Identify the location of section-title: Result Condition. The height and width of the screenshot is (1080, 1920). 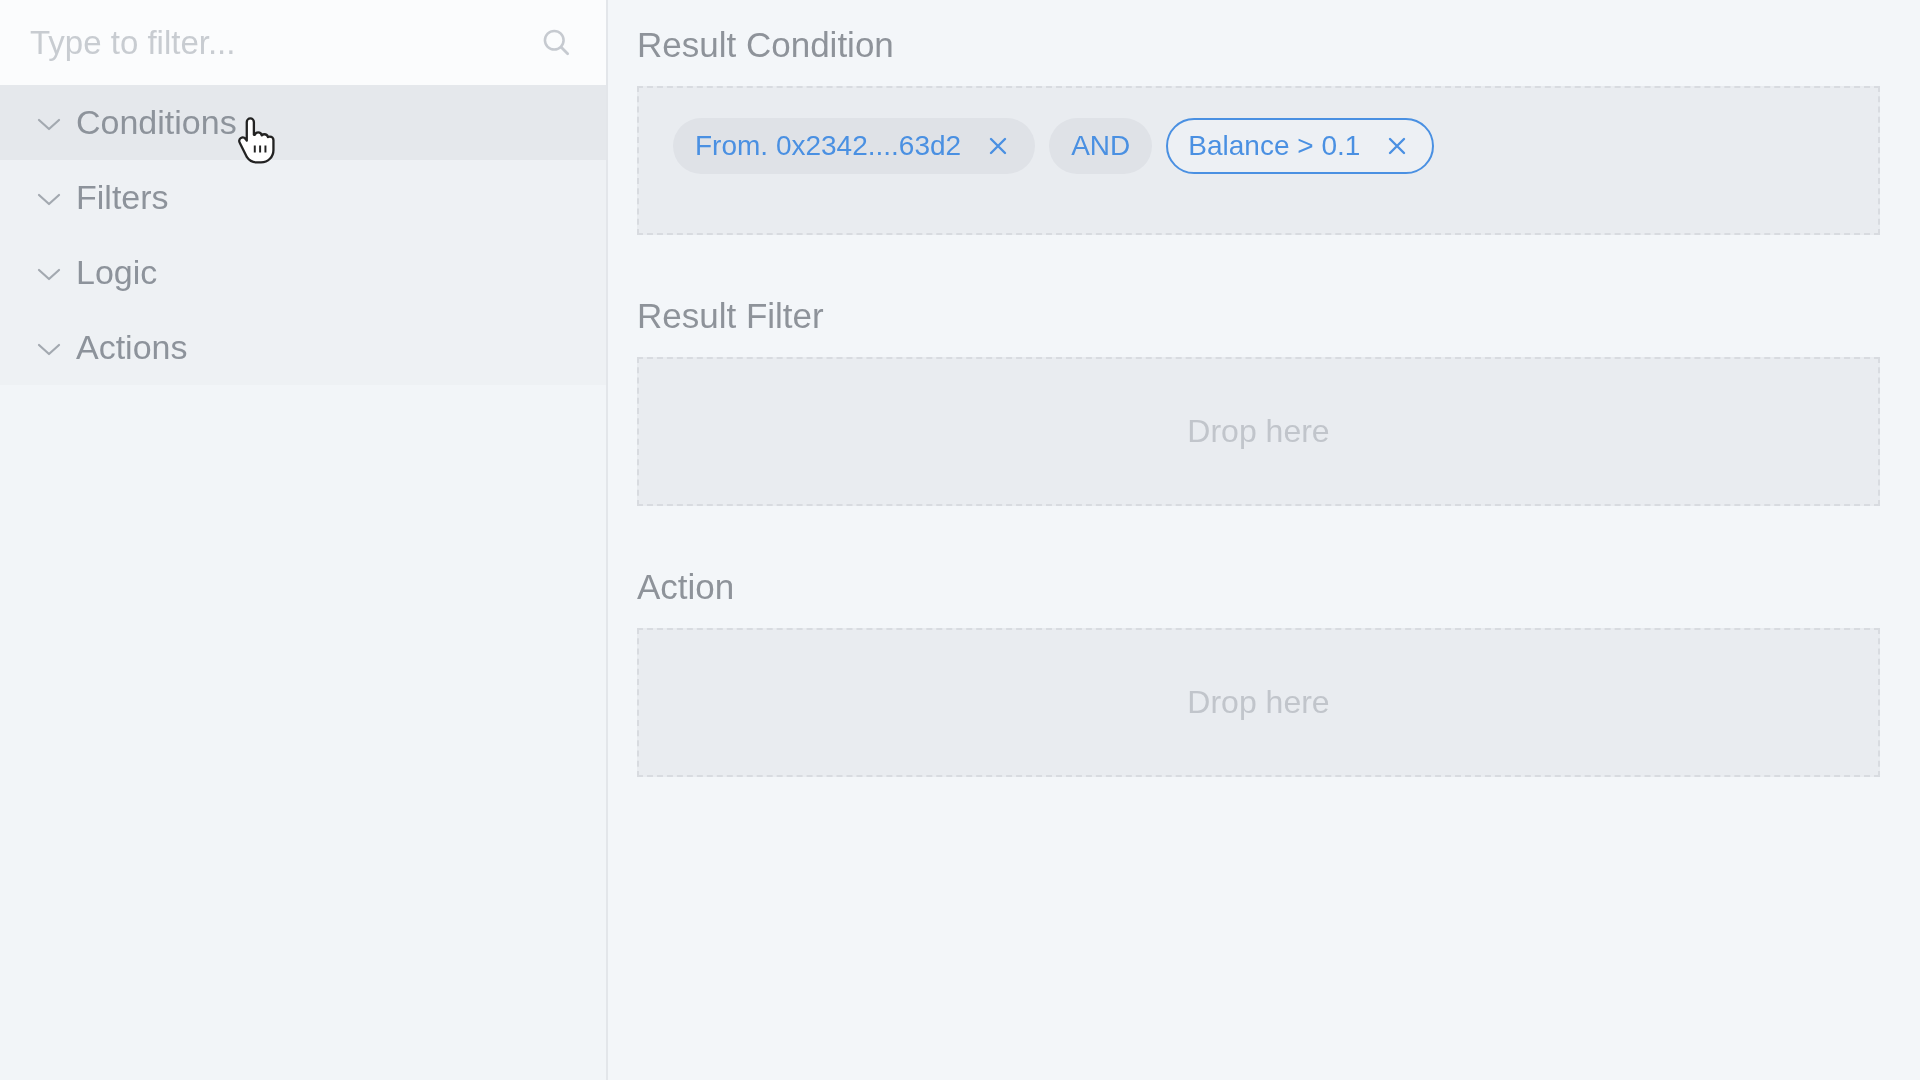
(765, 45).